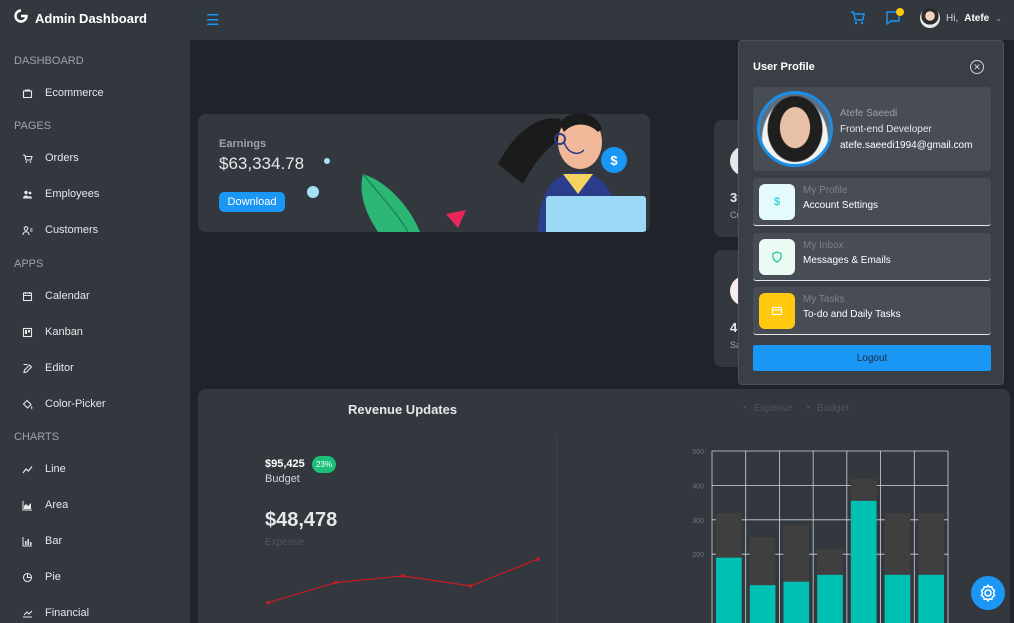 This screenshot has width=1014, height=623. I want to click on area-chart-icon, so click(27, 505).